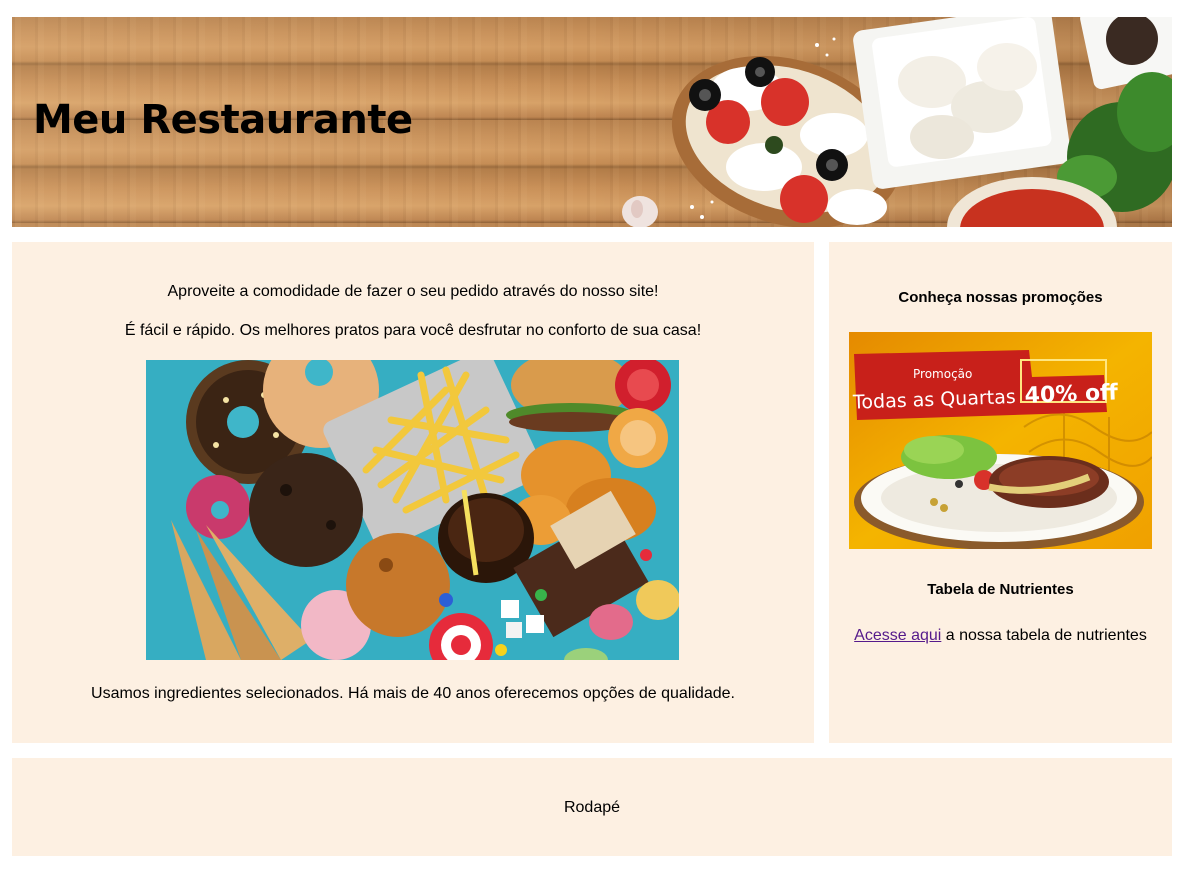  What do you see at coordinates (897, 635) in the screenshot?
I see `nutrients-link: Acesse aqui` at bounding box center [897, 635].